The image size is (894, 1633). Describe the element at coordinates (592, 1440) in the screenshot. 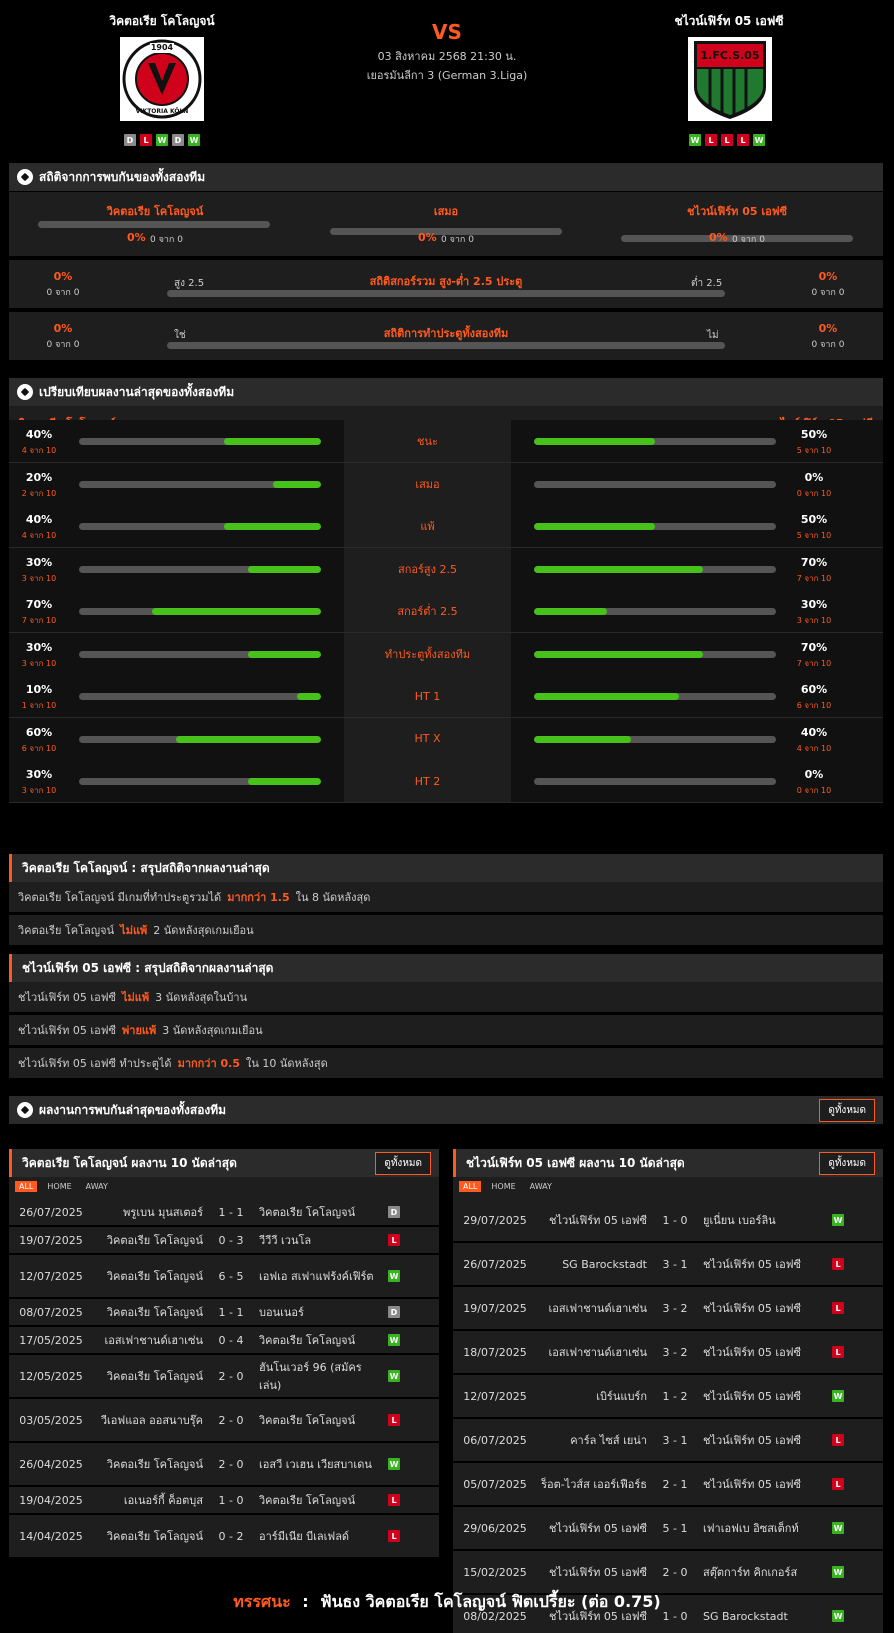

I see `match-home-team: คาร์ล ไซส์ เยน่า` at that location.